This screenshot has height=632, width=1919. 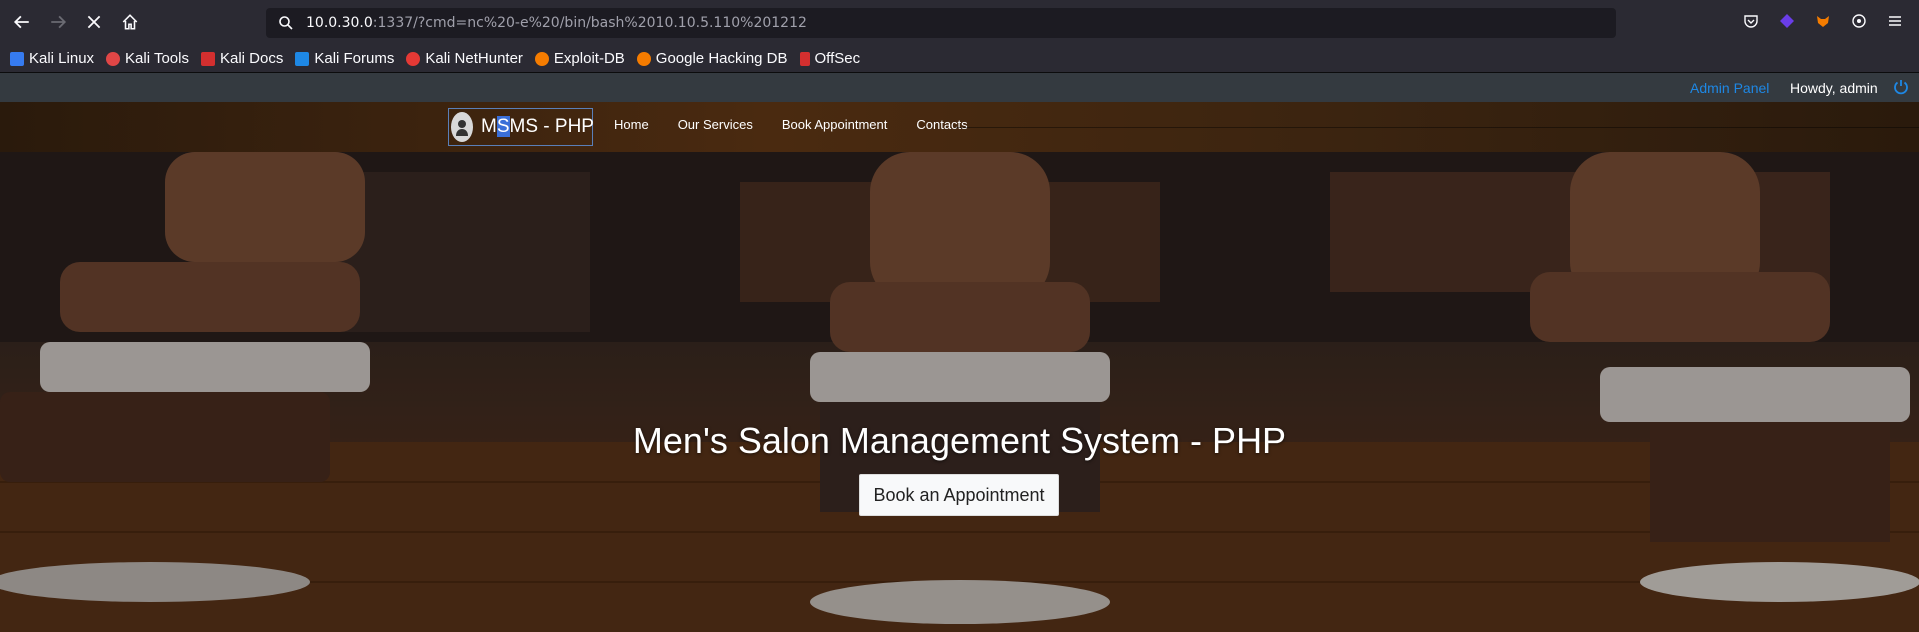 I want to click on close-icon, so click(x=94, y=22).